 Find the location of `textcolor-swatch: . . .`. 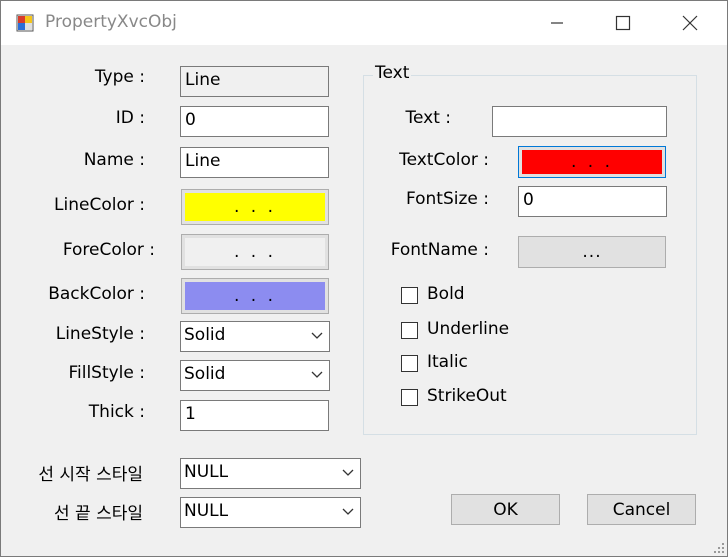

textcolor-swatch: . . . is located at coordinates (592, 162).